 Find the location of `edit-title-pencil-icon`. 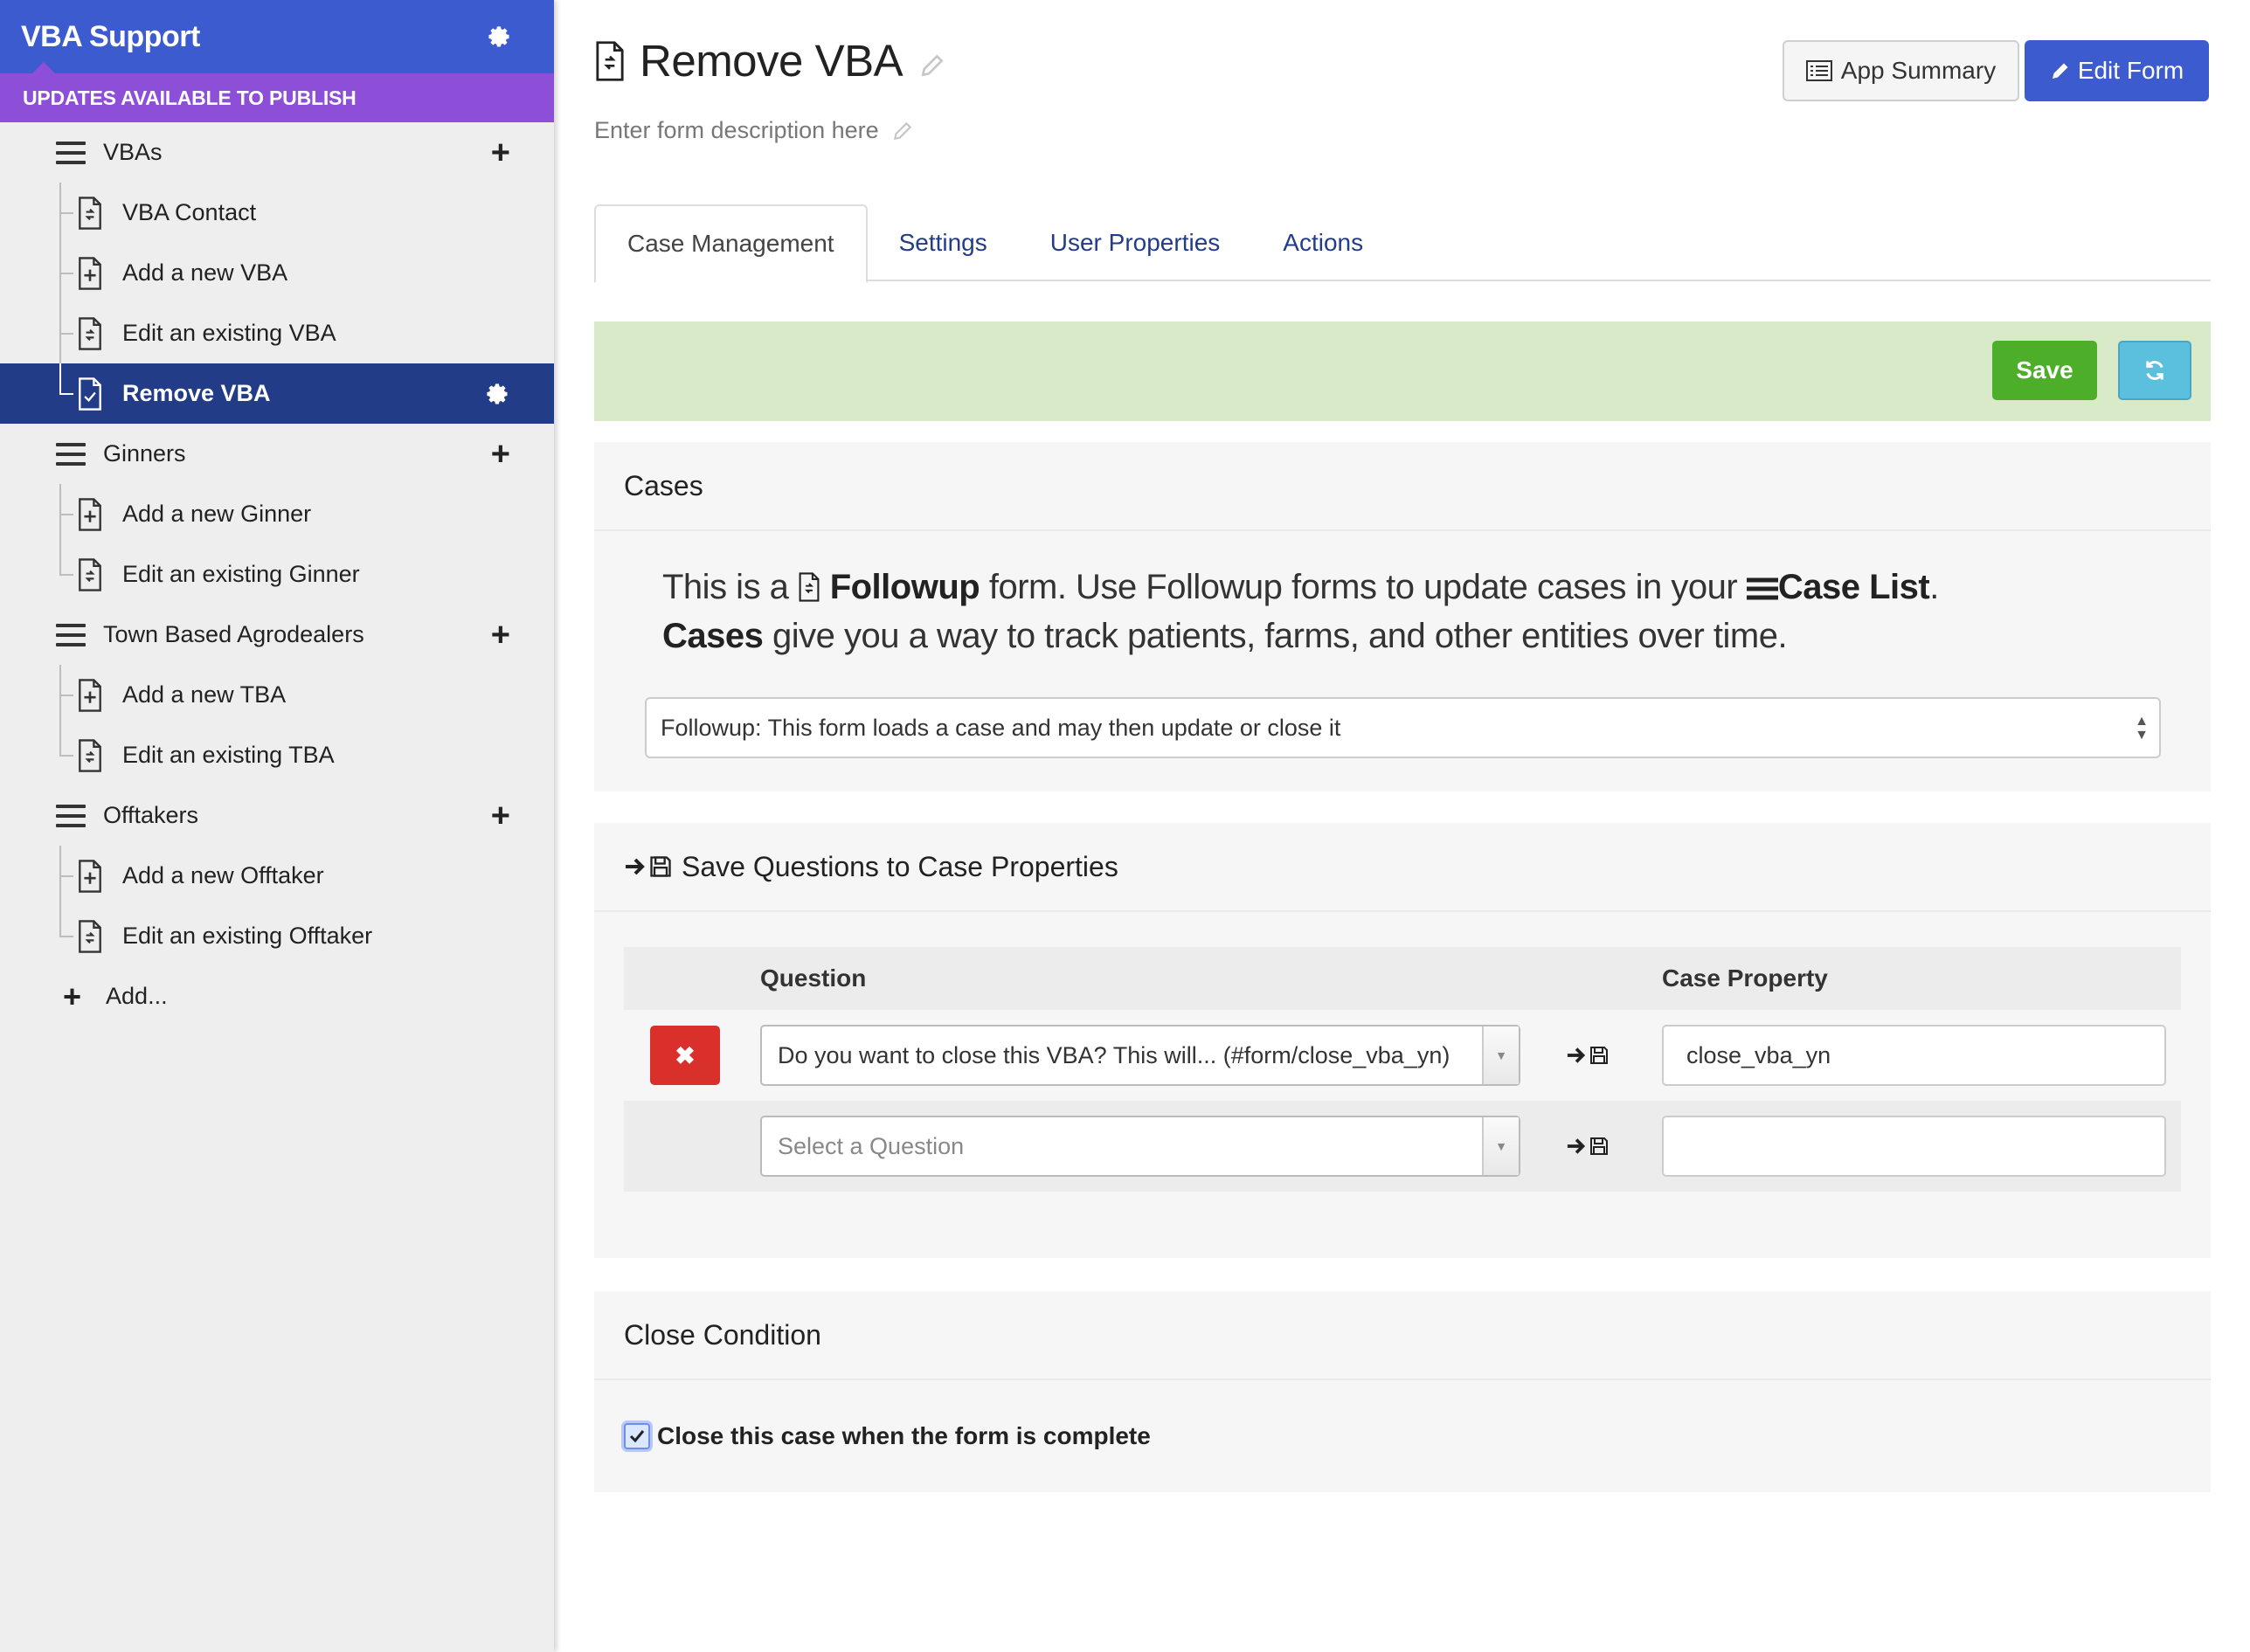

edit-title-pencil-icon is located at coordinates (932, 65).